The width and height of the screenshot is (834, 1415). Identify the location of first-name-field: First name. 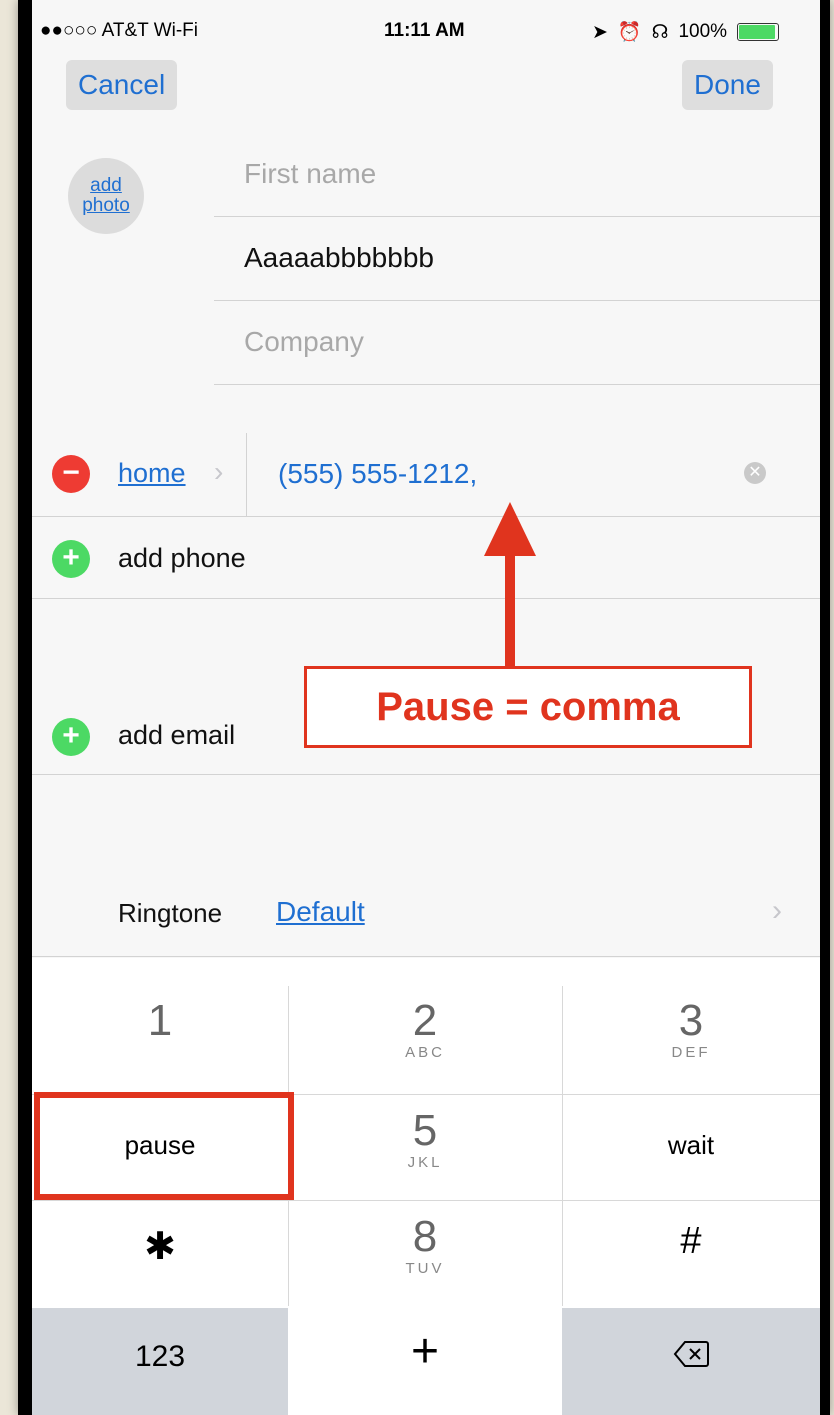
(517, 174).